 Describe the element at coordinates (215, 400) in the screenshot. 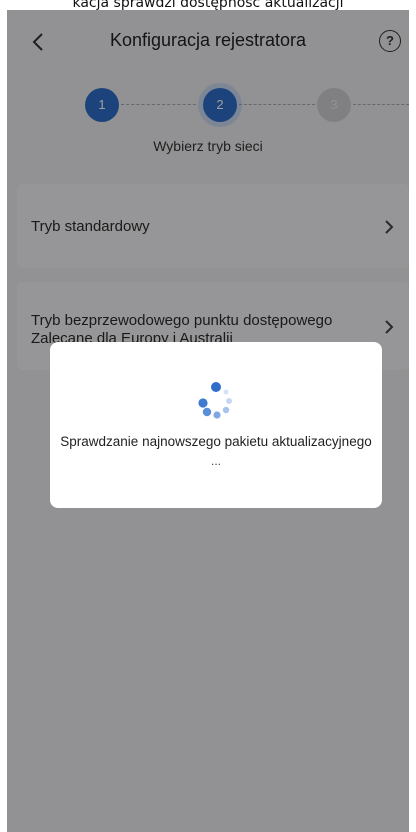

I see `loading-spinner-icon` at that location.